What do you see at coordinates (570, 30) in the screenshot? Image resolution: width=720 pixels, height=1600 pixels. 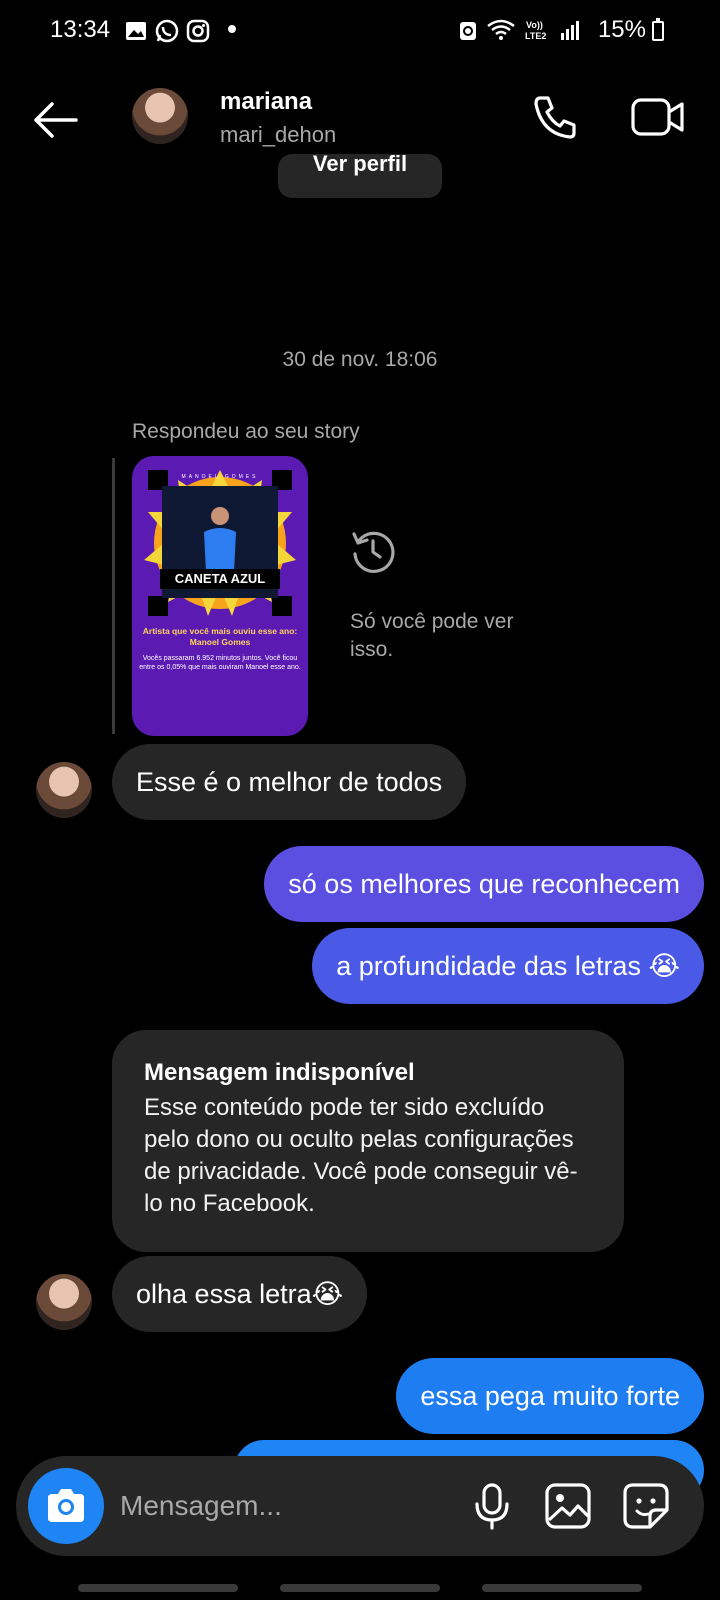 I see `signal-icon` at bounding box center [570, 30].